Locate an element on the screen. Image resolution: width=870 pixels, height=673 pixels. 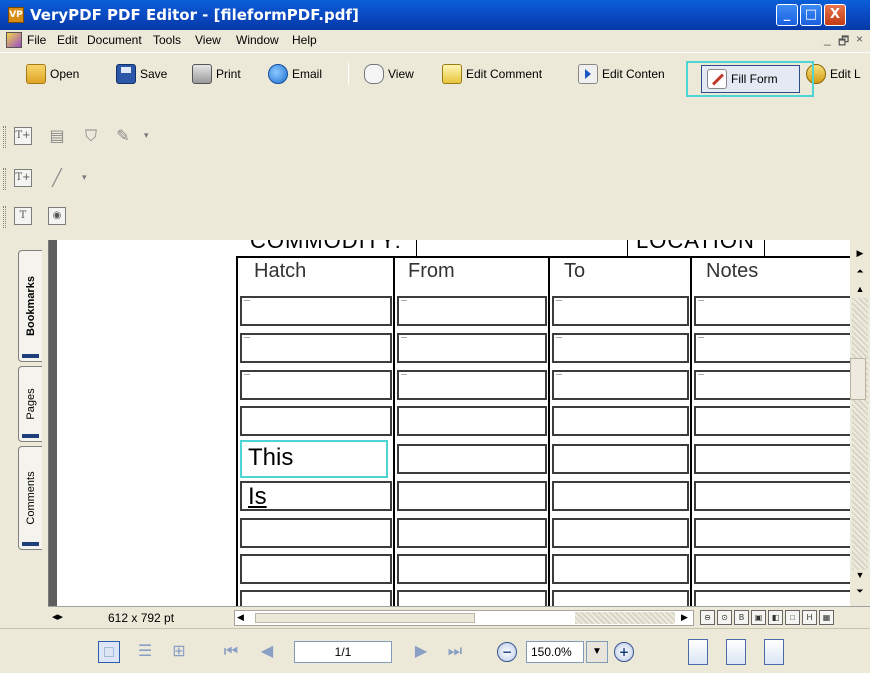
form-field-hatch: Is is located at coordinates (316, 496).